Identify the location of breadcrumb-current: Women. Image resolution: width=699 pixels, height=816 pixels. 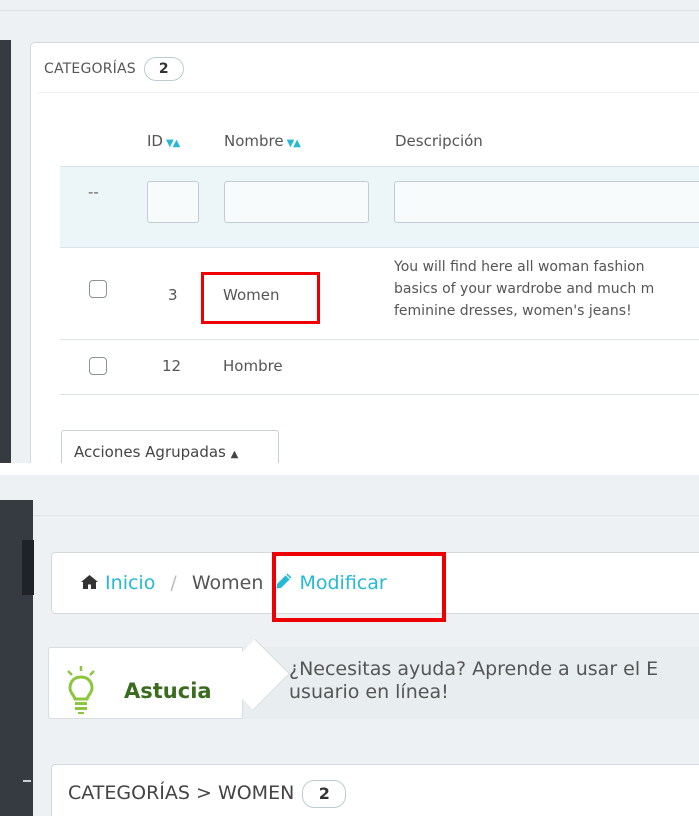
(227, 583).